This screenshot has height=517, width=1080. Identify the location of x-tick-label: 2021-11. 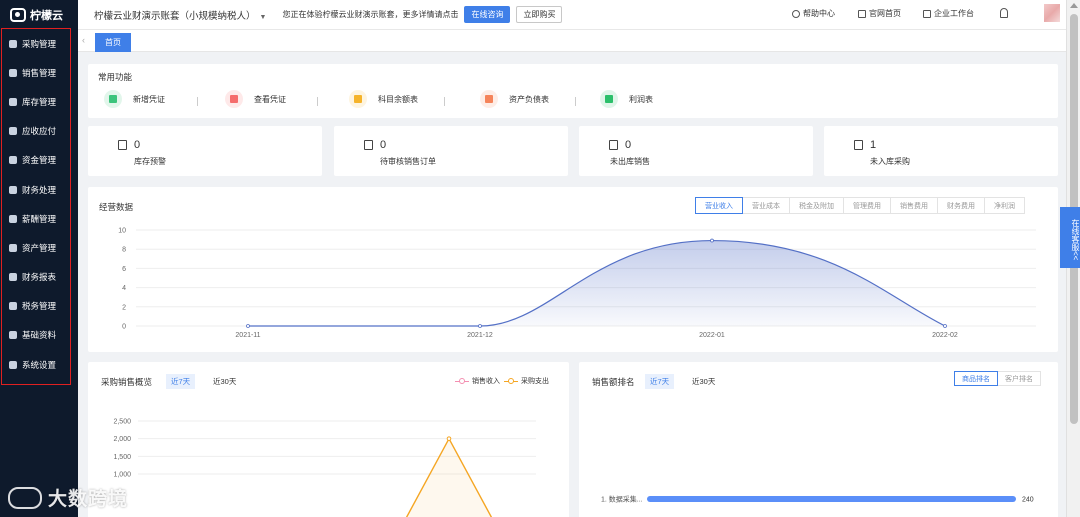
(247, 335).